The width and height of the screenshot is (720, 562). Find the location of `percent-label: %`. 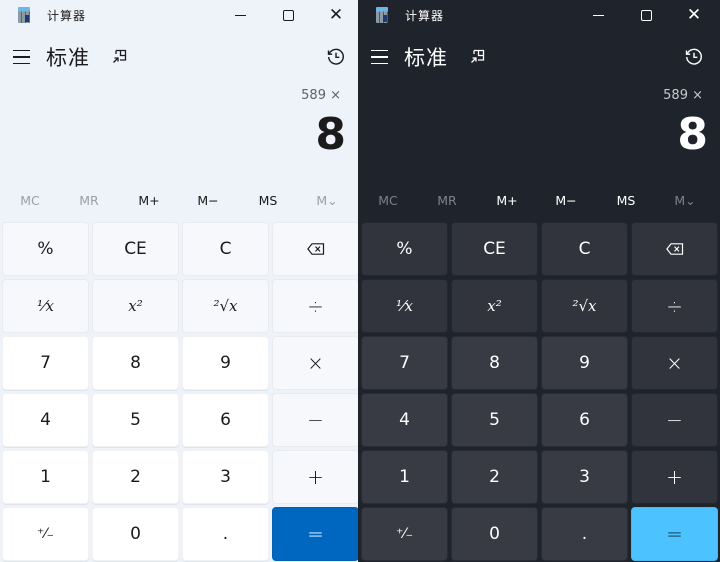

percent-label: % is located at coordinates (45, 249).